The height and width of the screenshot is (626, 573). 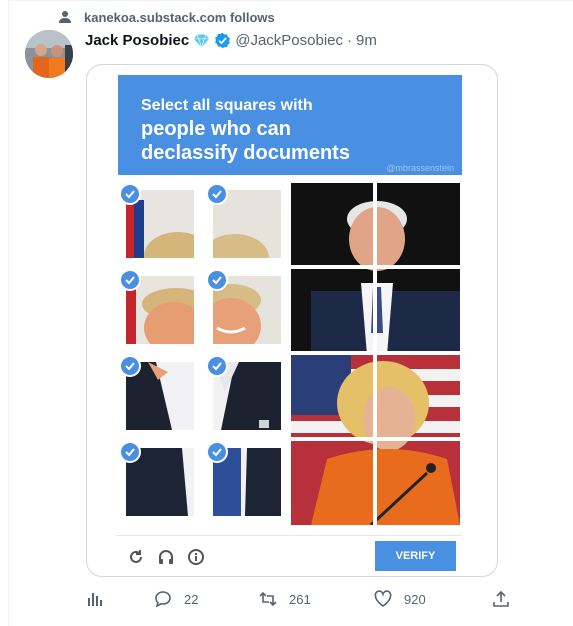 I want to click on retweet-button: 261, so click(x=285, y=599).